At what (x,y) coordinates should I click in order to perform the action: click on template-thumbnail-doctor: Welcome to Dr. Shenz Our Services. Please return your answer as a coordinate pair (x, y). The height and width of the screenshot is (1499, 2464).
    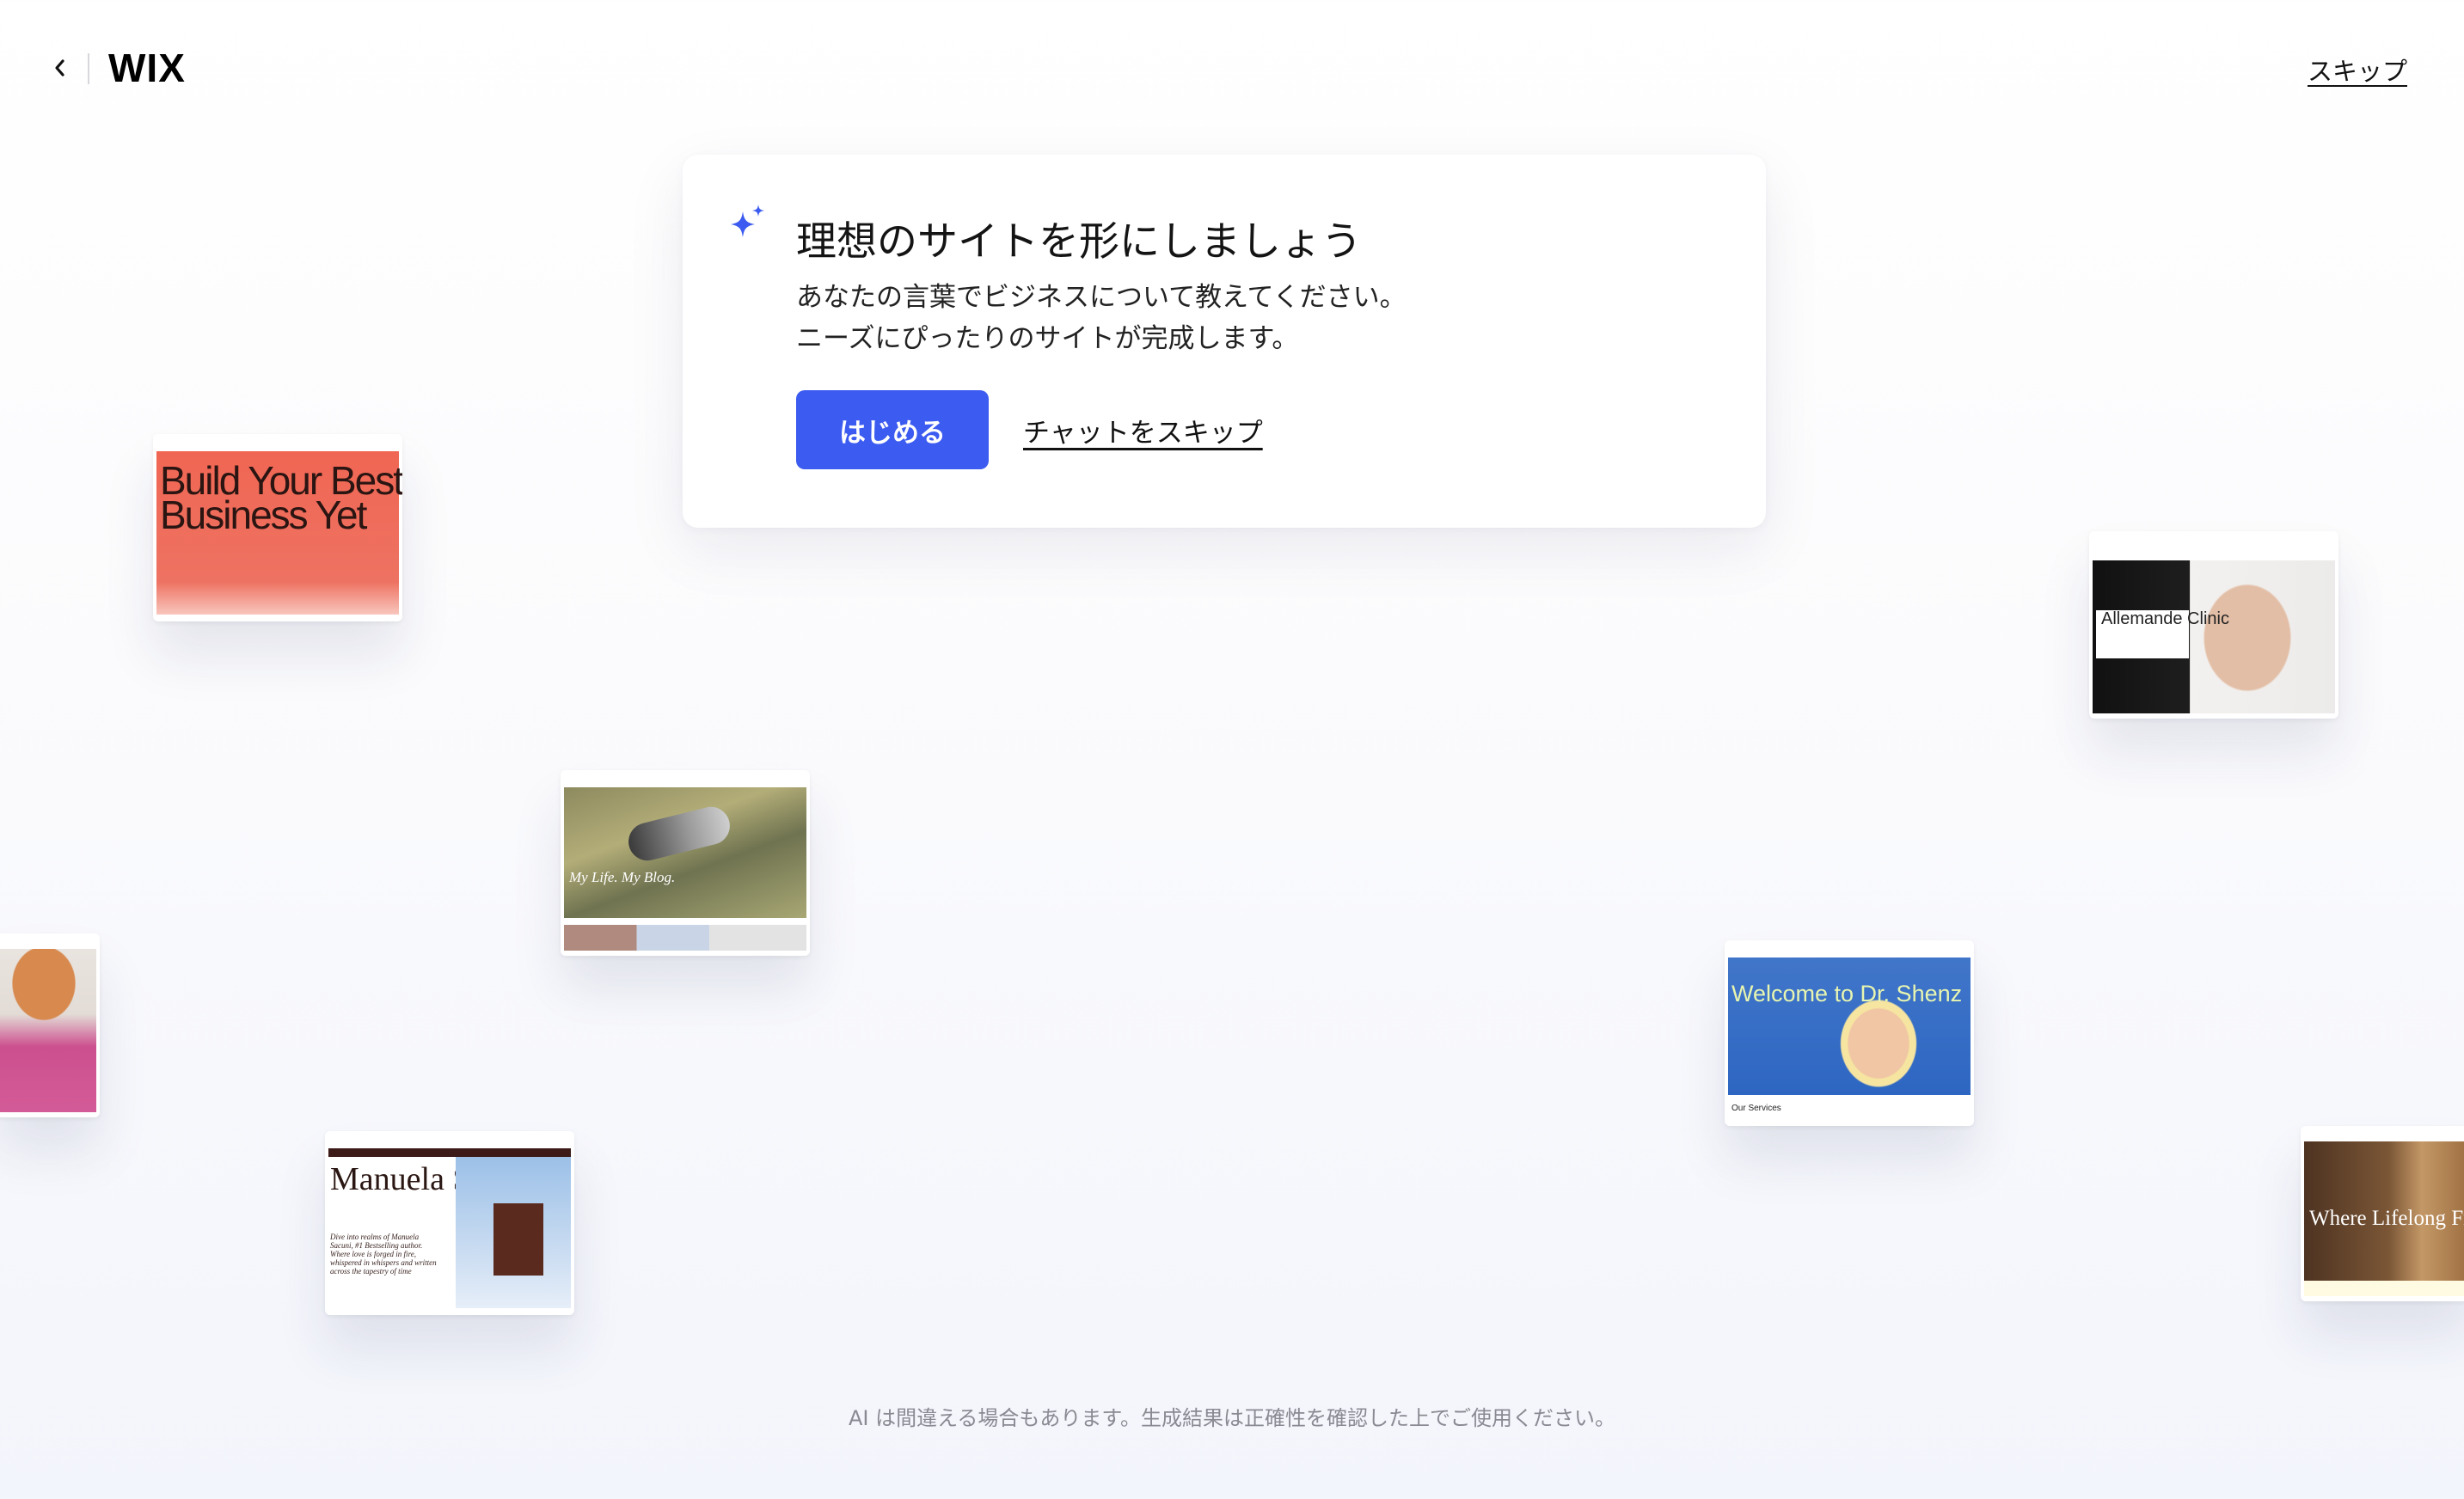
    Looking at the image, I should click on (1849, 1033).